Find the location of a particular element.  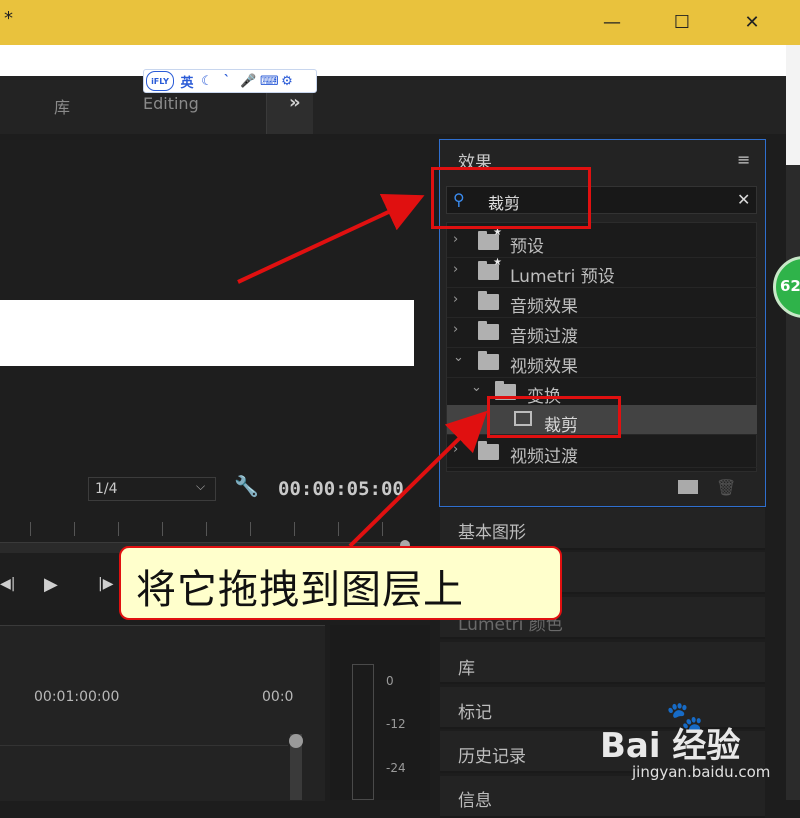

watermark-logo: Bai 经验 is located at coordinates (670, 746).